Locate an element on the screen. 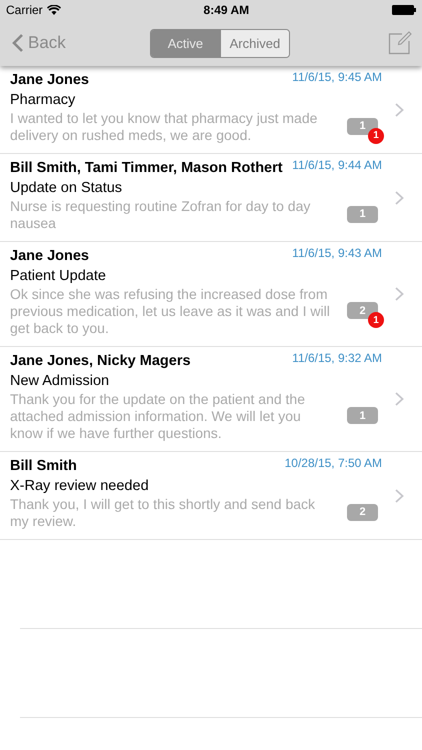 The width and height of the screenshot is (422, 750). message-subject: Patient Update is located at coordinates (58, 276).